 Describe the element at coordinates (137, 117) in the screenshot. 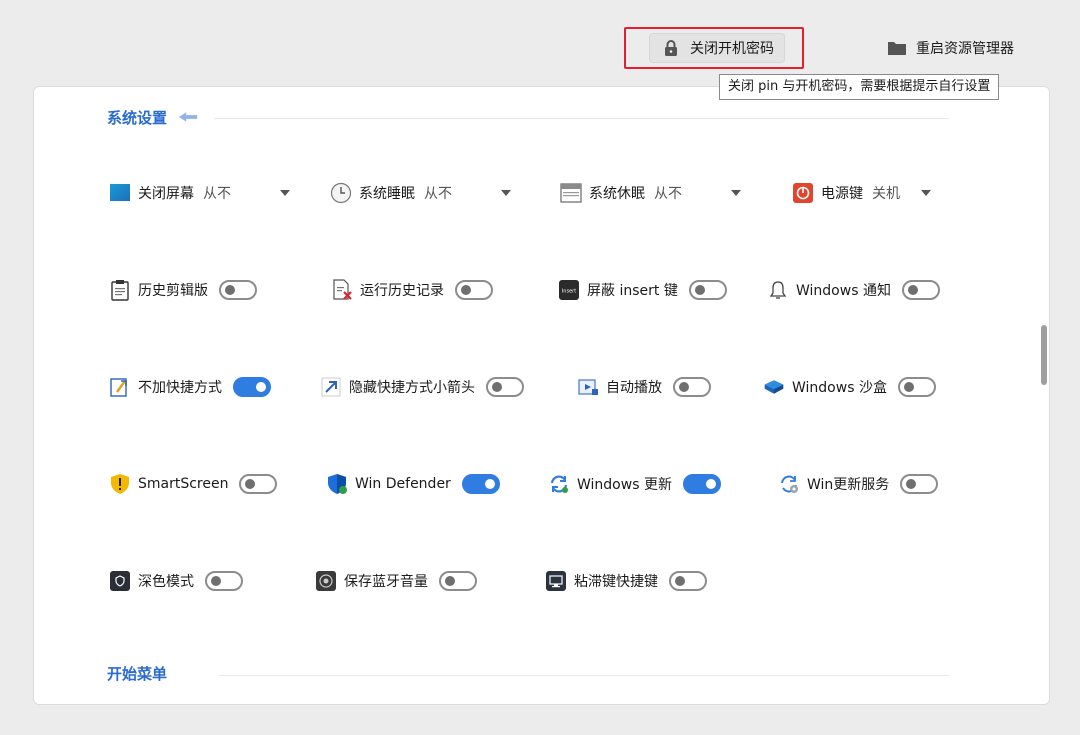

I see `section-title-system-text: 系统设置` at that location.